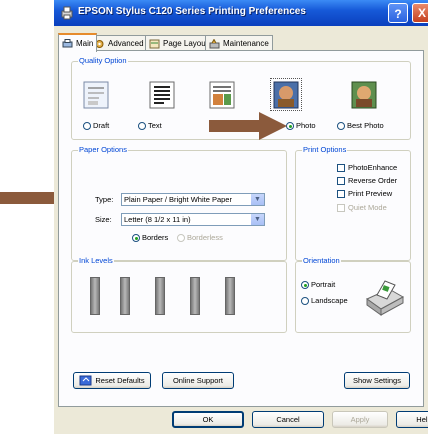 The image size is (428, 434). I want to click on paper-type-select: Plain Paper / Bright White Paper ▼, so click(193, 199).